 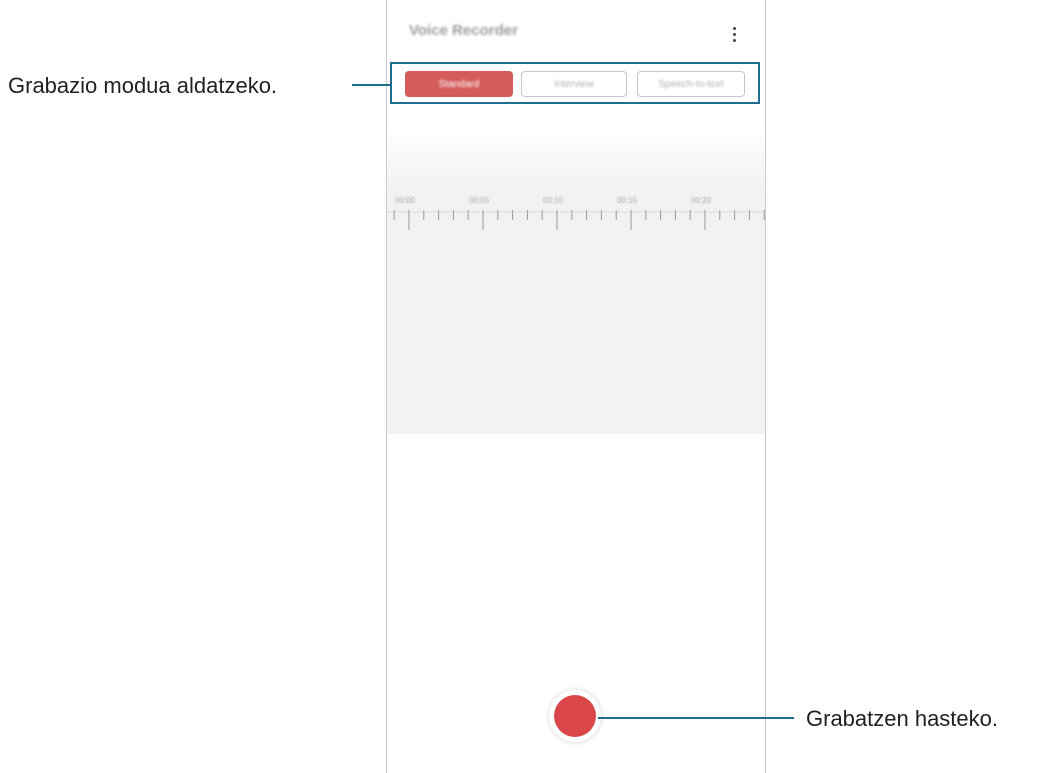 I want to click on mode-tabs-highlight, so click(x=575, y=83).